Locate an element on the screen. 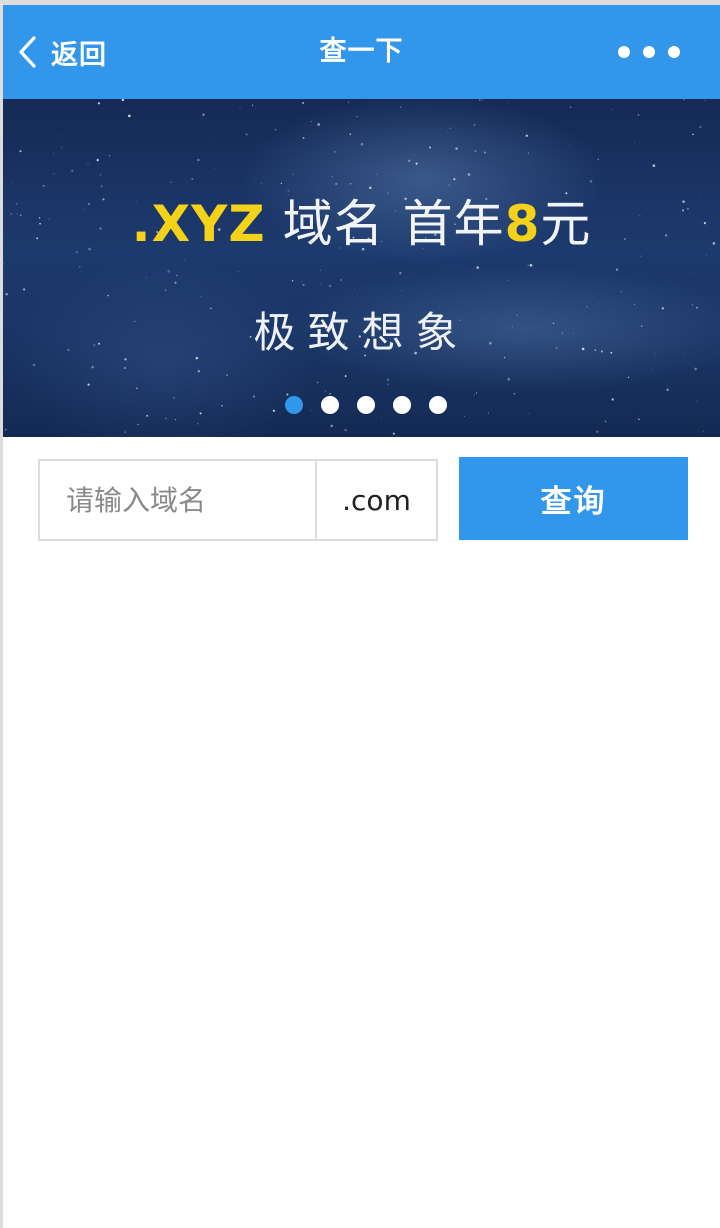 The height and width of the screenshot is (1228, 720). banner-text-domain: 域名 is located at coordinates (333, 224).